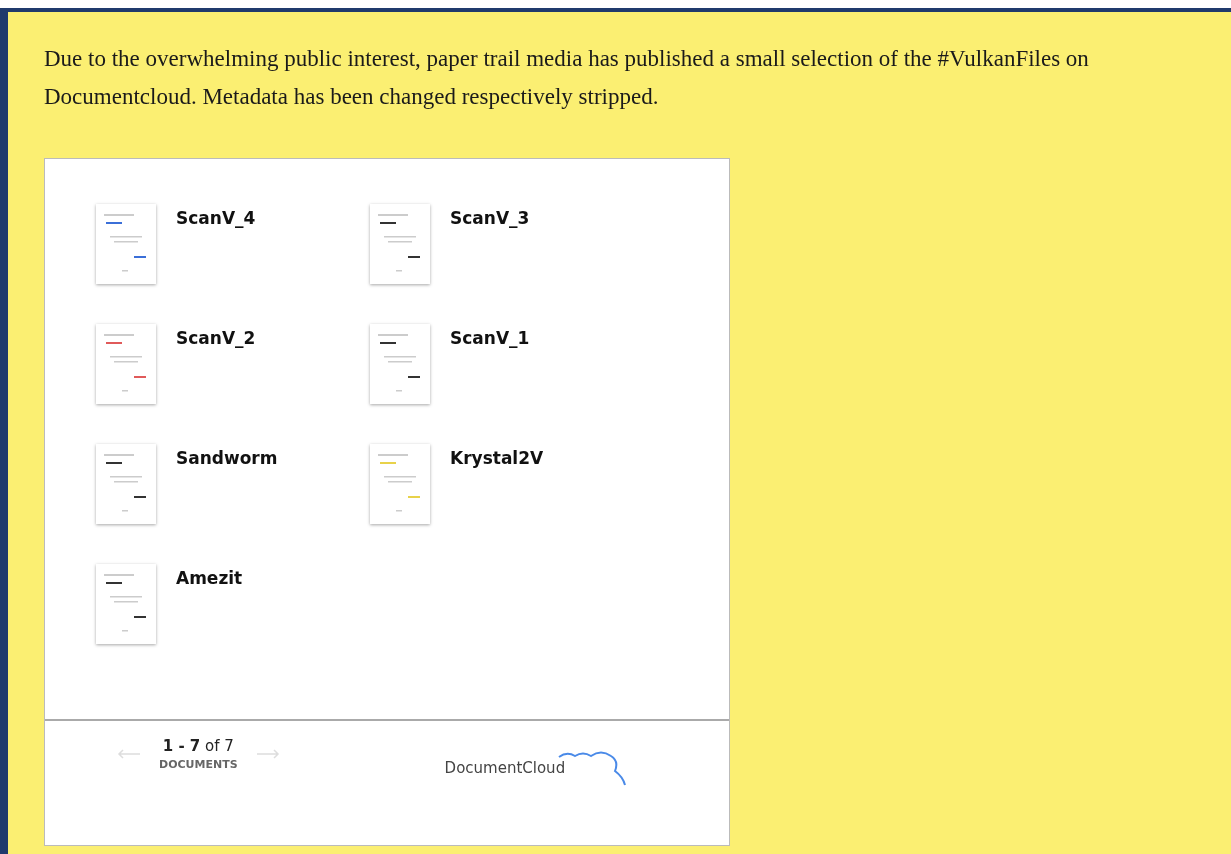 This screenshot has width=1231, height=854. Describe the element at coordinates (497, 456) in the screenshot. I see `document-title: Krystal2V` at that location.